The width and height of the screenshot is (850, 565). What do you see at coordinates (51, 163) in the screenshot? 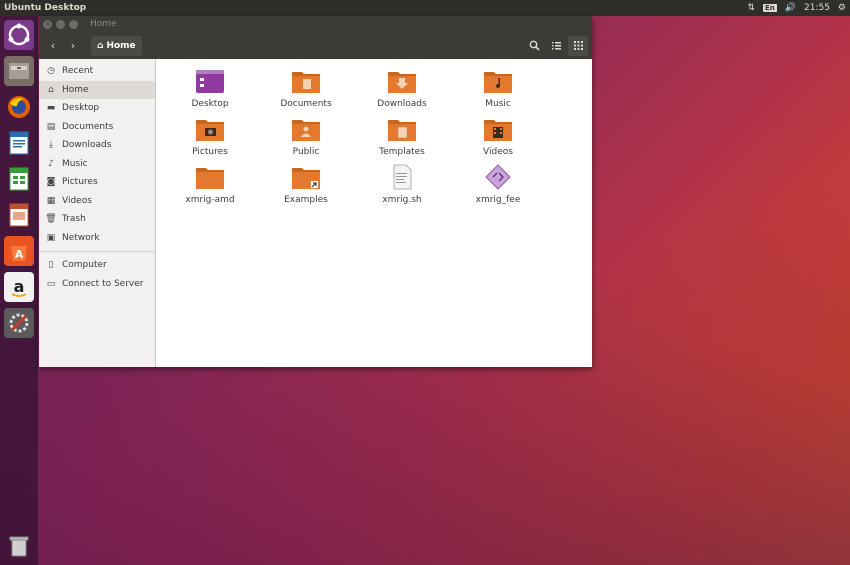
I see `music-icon: ♪` at bounding box center [51, 163].